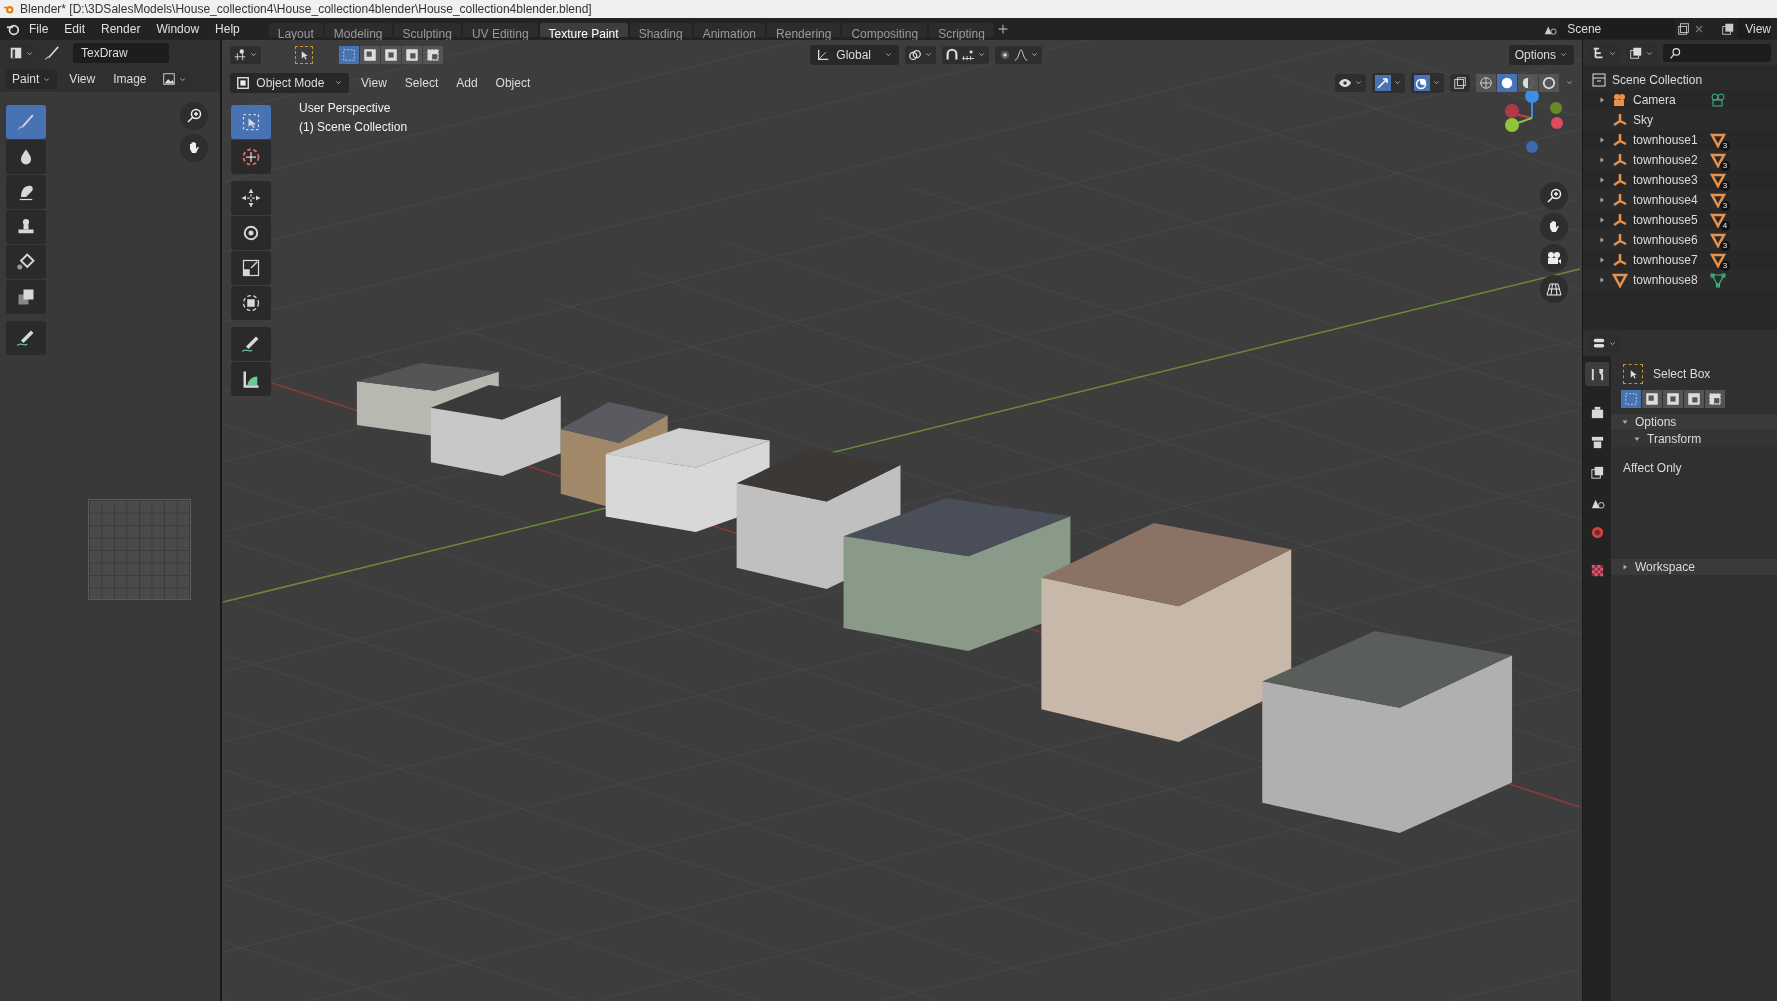 Image resolution: width=1777 pixels, height=1001 pixels. What do you see at coordinates (1422, 82) in the screenshot?
I see `overlay-icon` at bounding box center [1422, 82].